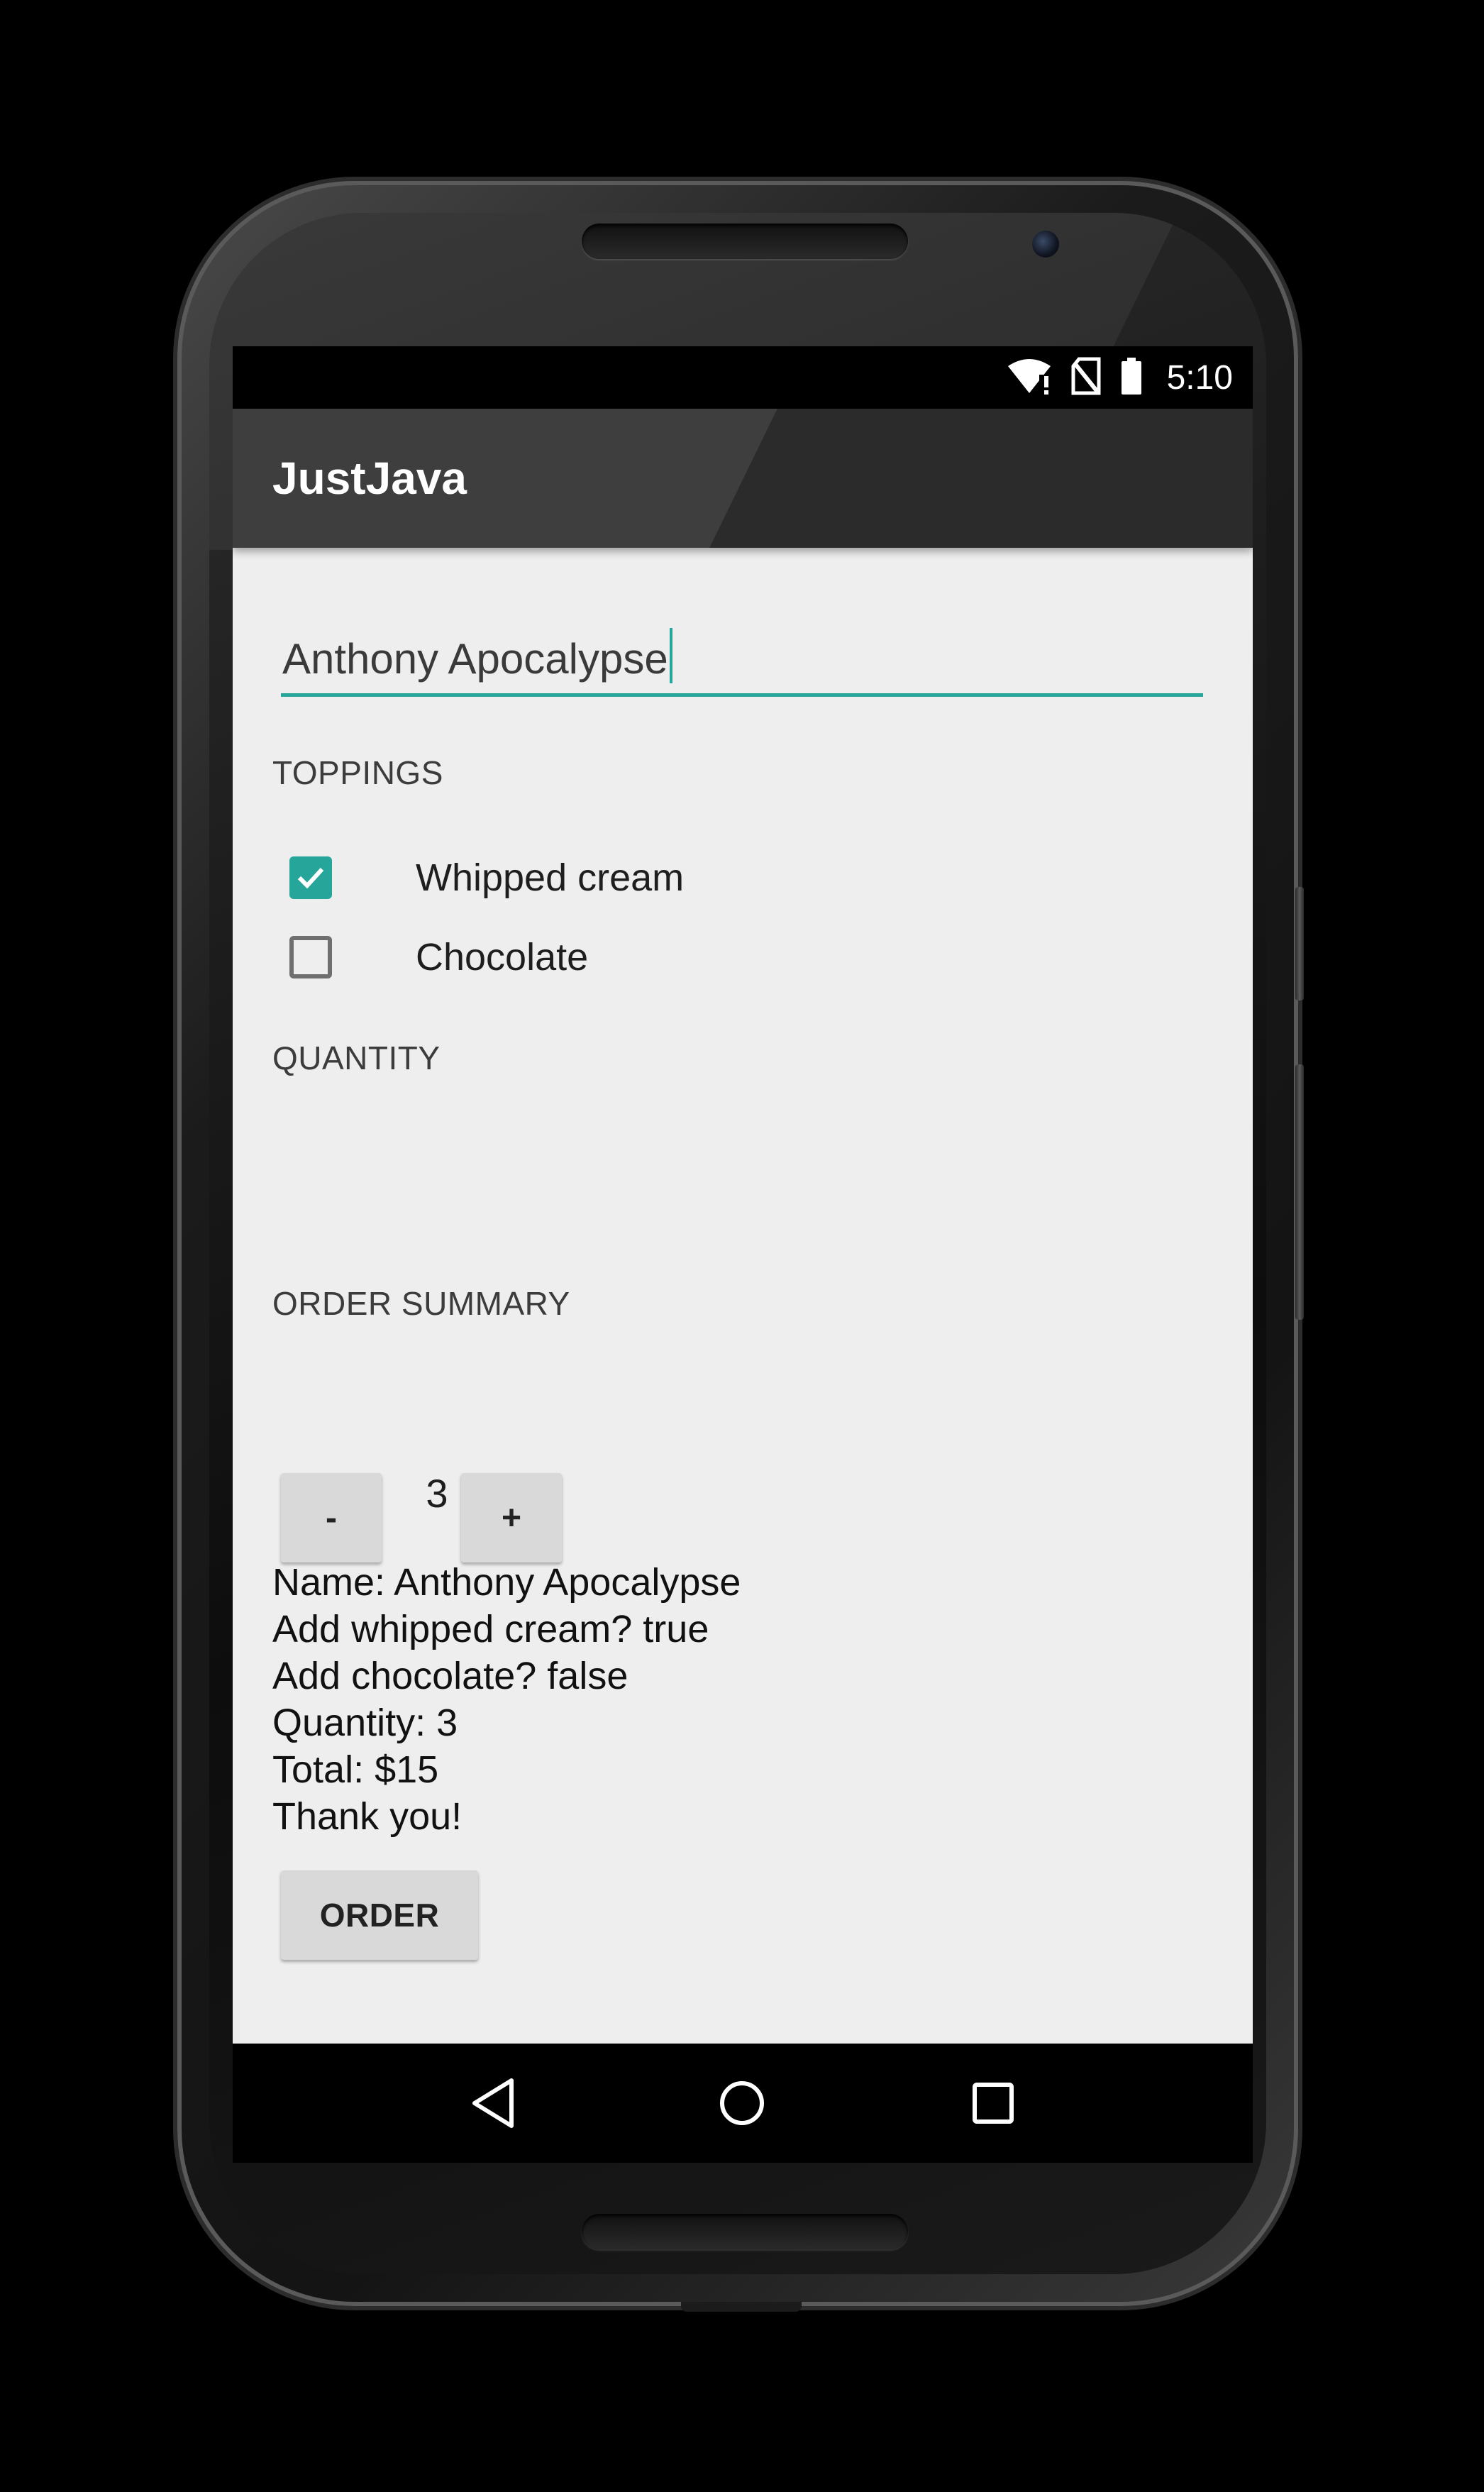 Image resolution: width=1484 pixels, height=2492 pixels. What do you see at coordinates (367, 1816) in the screenshot?
I see `summary-thanks-line: Thank you!` at bounding box center [367, 1816].